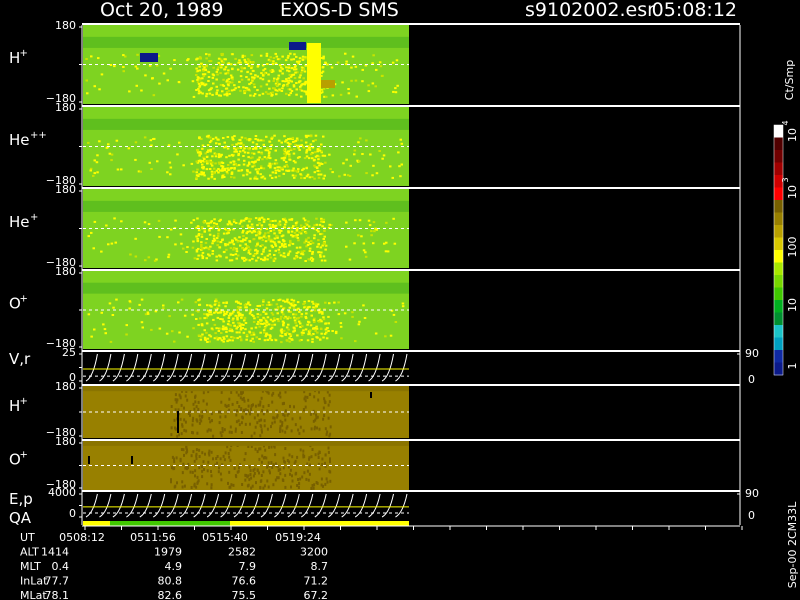  What do you see at coordinates (20, 518) in the screenshot?
I see `qa-label: QA` at bounding box center [20, 518].